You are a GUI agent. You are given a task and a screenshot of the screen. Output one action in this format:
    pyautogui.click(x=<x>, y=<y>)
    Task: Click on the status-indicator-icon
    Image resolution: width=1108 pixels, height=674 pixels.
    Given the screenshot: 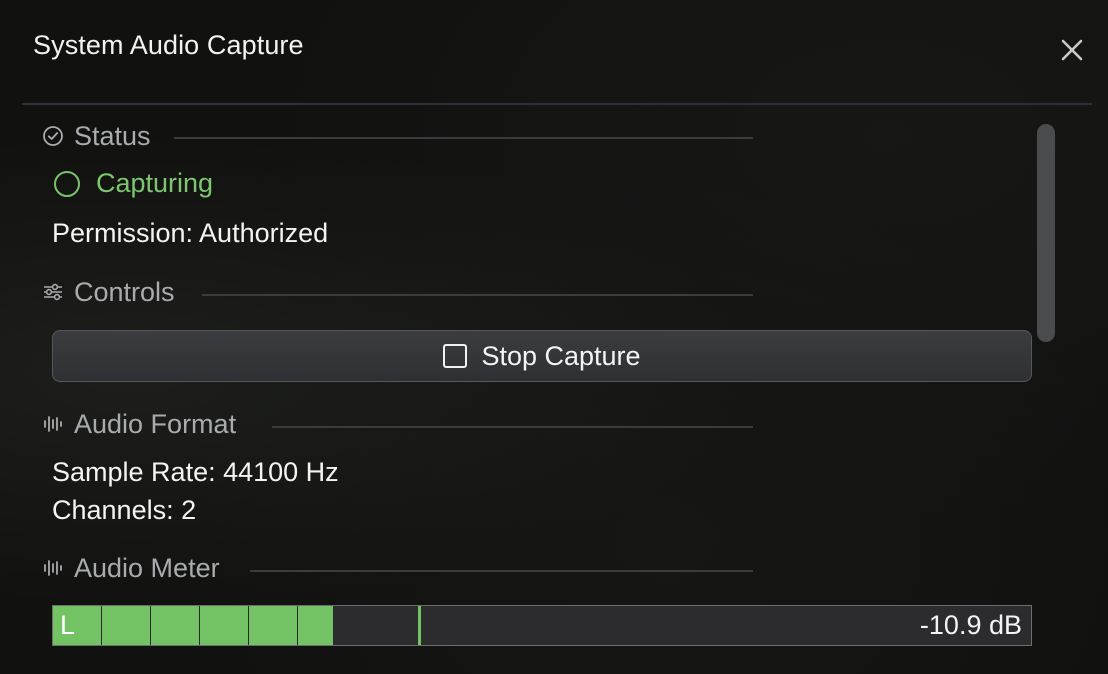 What is the action you would take?
    pyautogui.click(x=67, y=183)
    